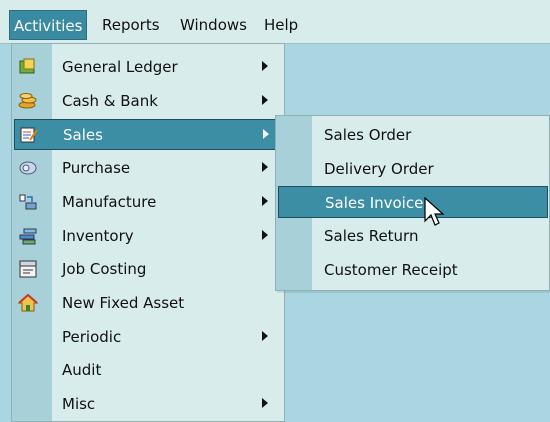 The image size is (550, 422). Describe the element at coordinates (379, 169) in the screenshot. I see `submenu-label: Delivery Order` at that location.